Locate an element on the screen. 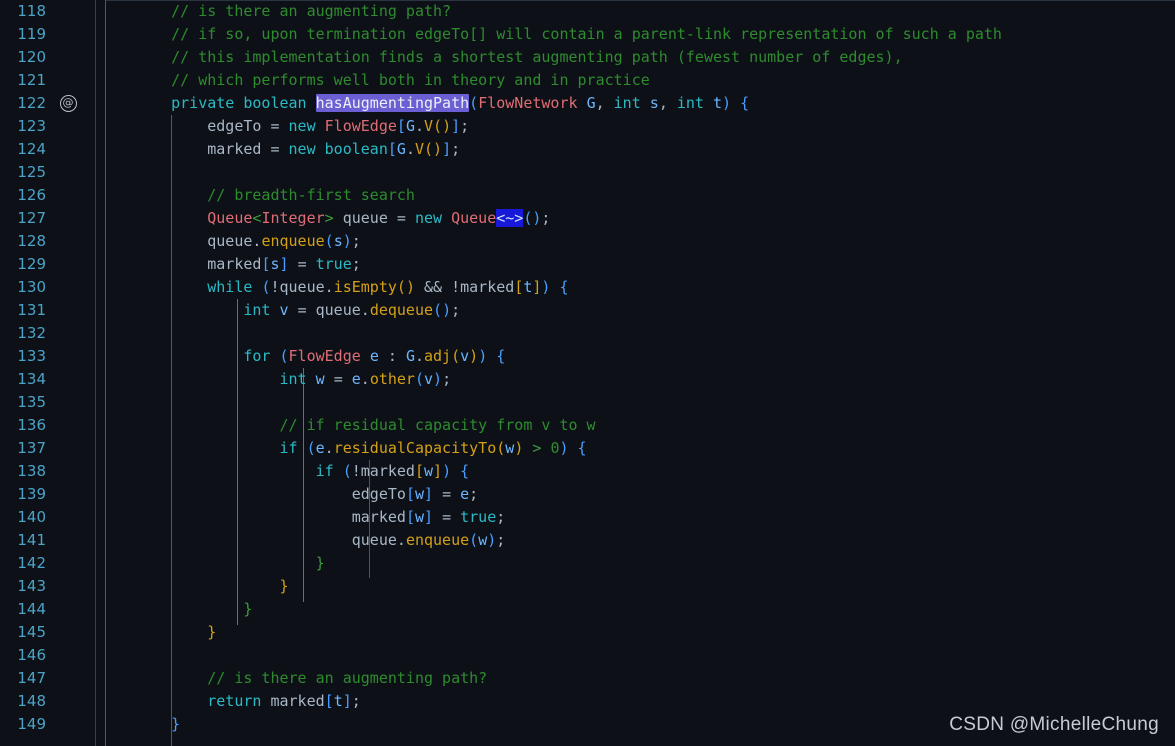 The width and height of the screenshot is (1175, 746). gutter-row: 130 is located at coordinates (47, 287).